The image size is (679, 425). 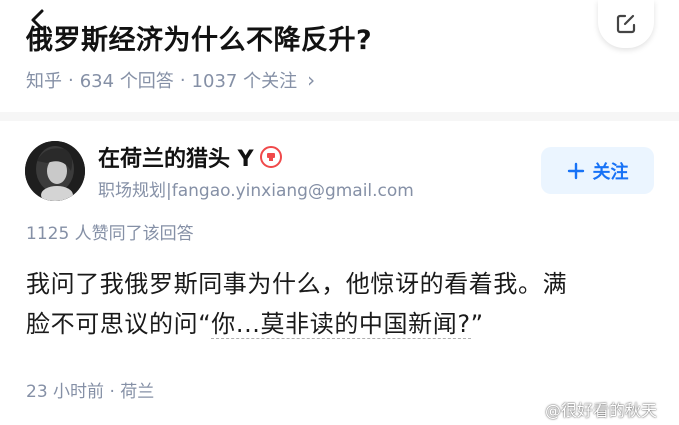 I want to click on weibo-icon, so click(x=530, y=409).